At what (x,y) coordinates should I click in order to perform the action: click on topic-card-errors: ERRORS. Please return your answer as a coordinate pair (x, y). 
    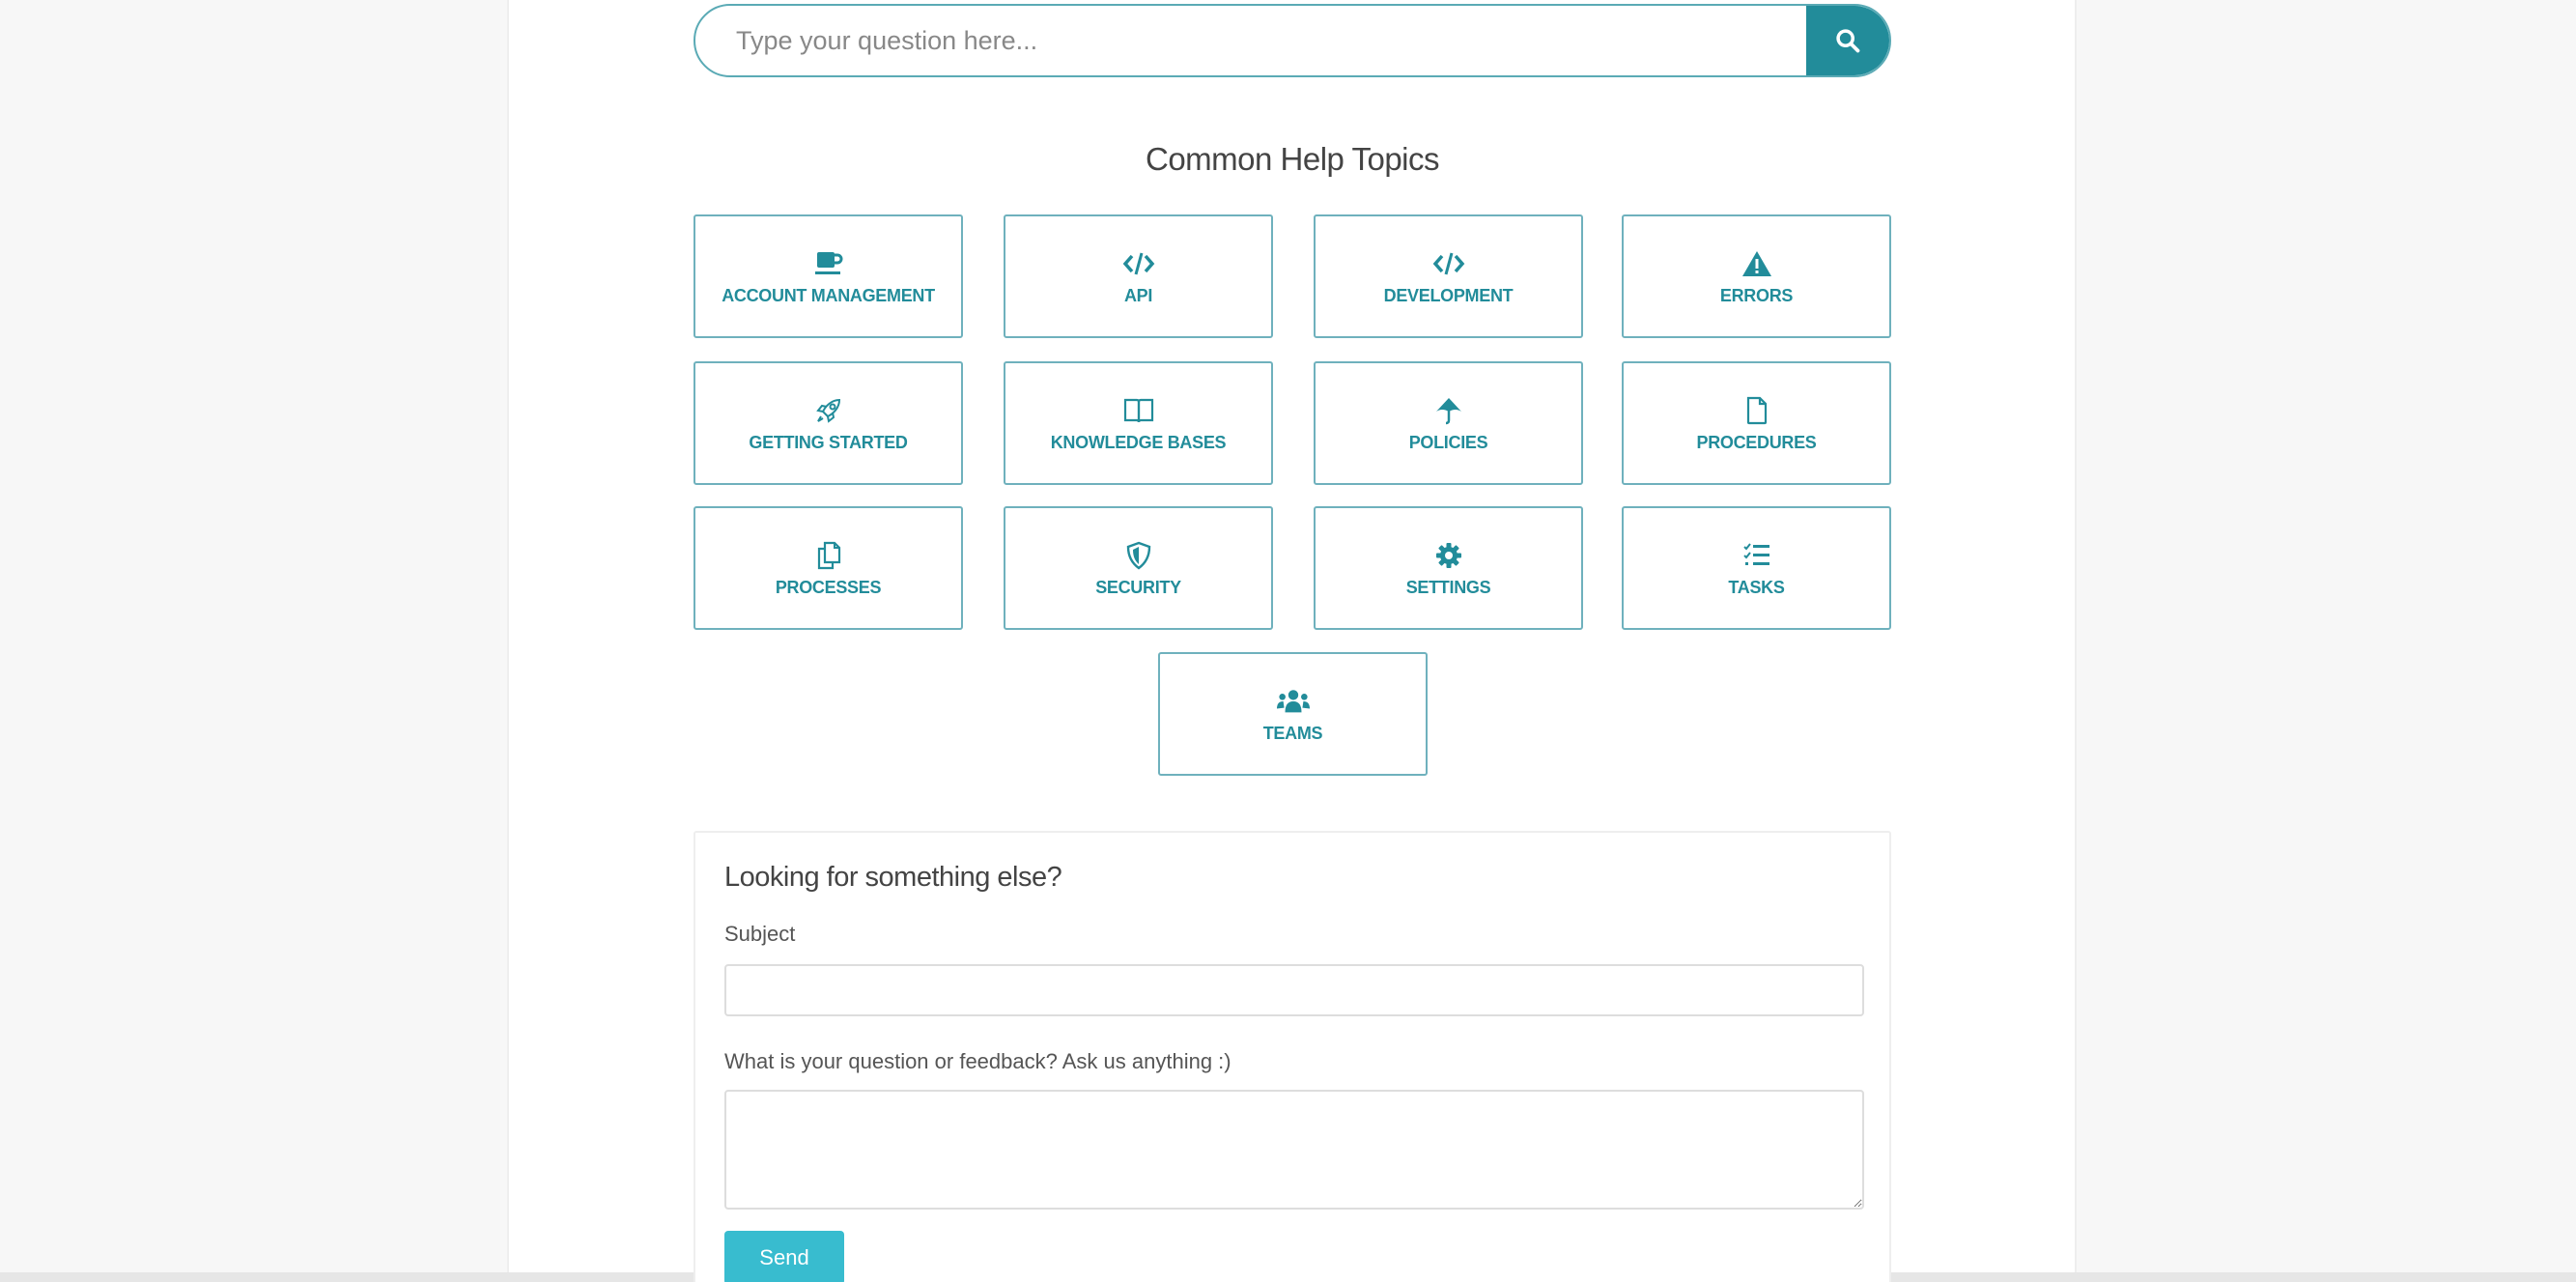
    Looking at the image, I should click on (1756, 276).